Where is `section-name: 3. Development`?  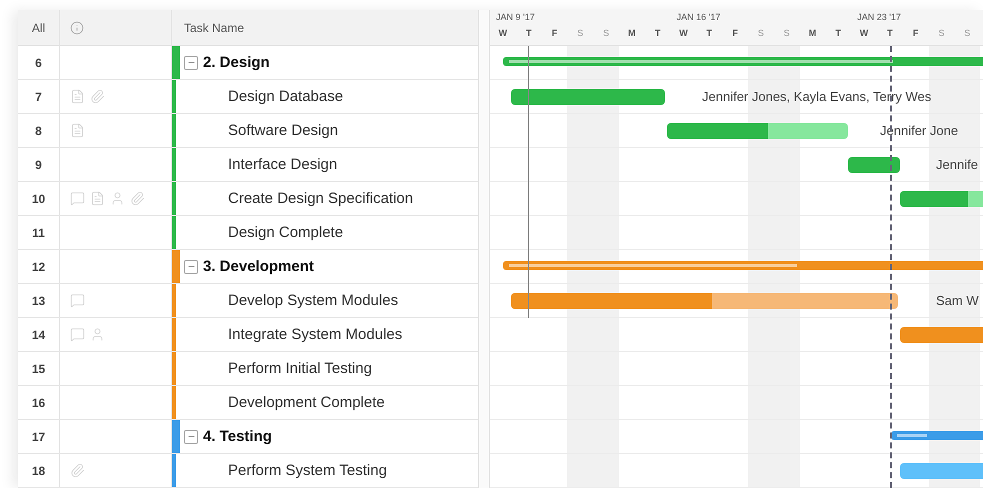 section-name: 3. Development is located at coordinates (258, 266).